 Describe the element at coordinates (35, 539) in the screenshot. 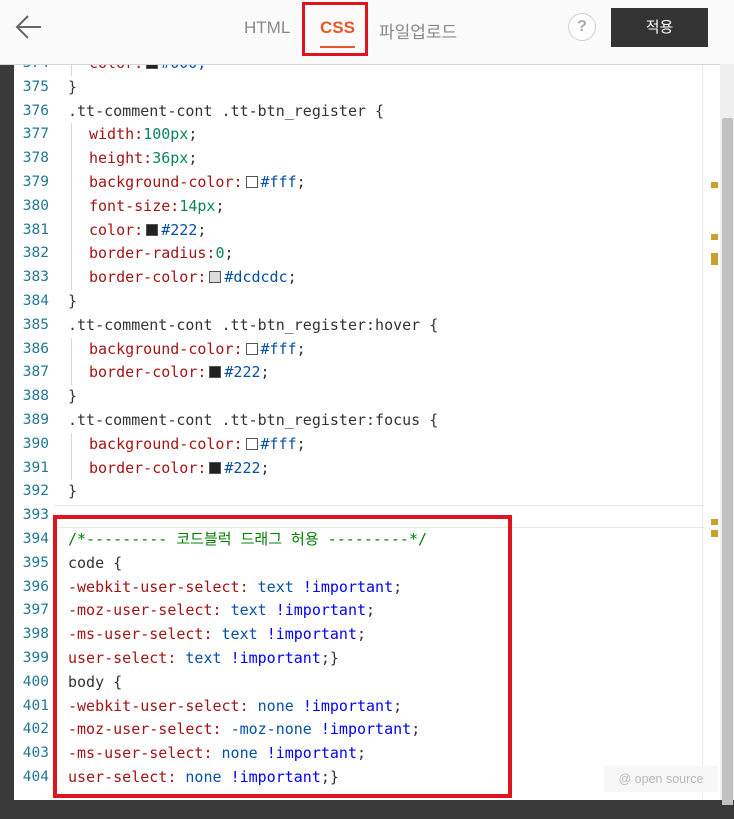

I see `line-number: 394` at that location.